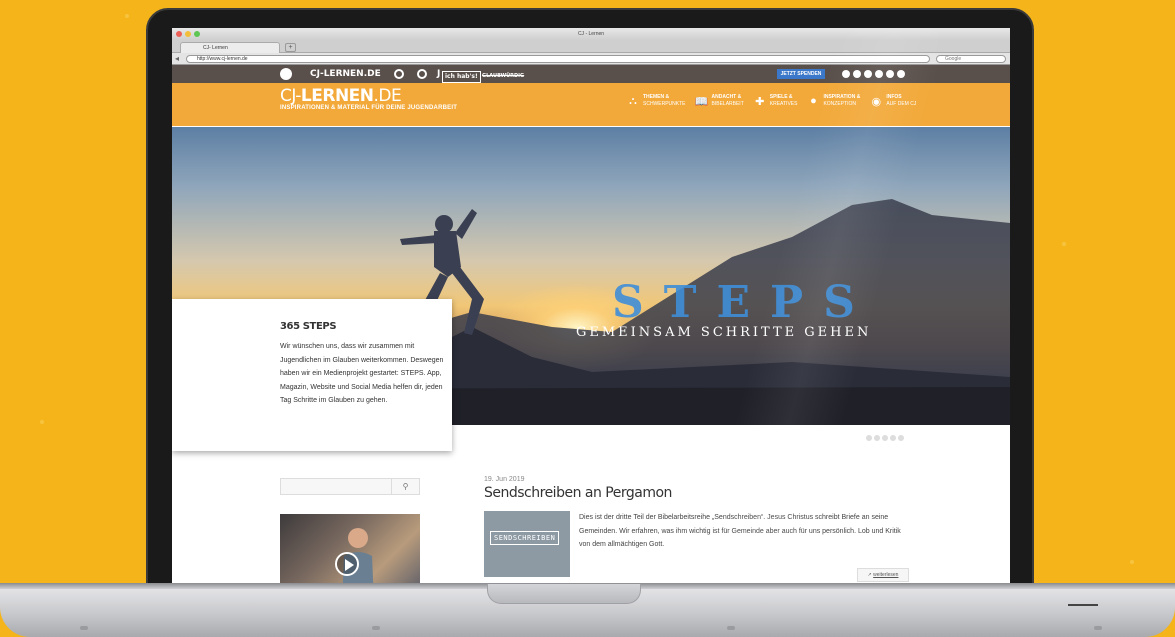 The height and width of the screenshot is (637, 1175). Describe the element at coordinates (179, 34) in the screenshot. I see `close-window-icon` at that location.